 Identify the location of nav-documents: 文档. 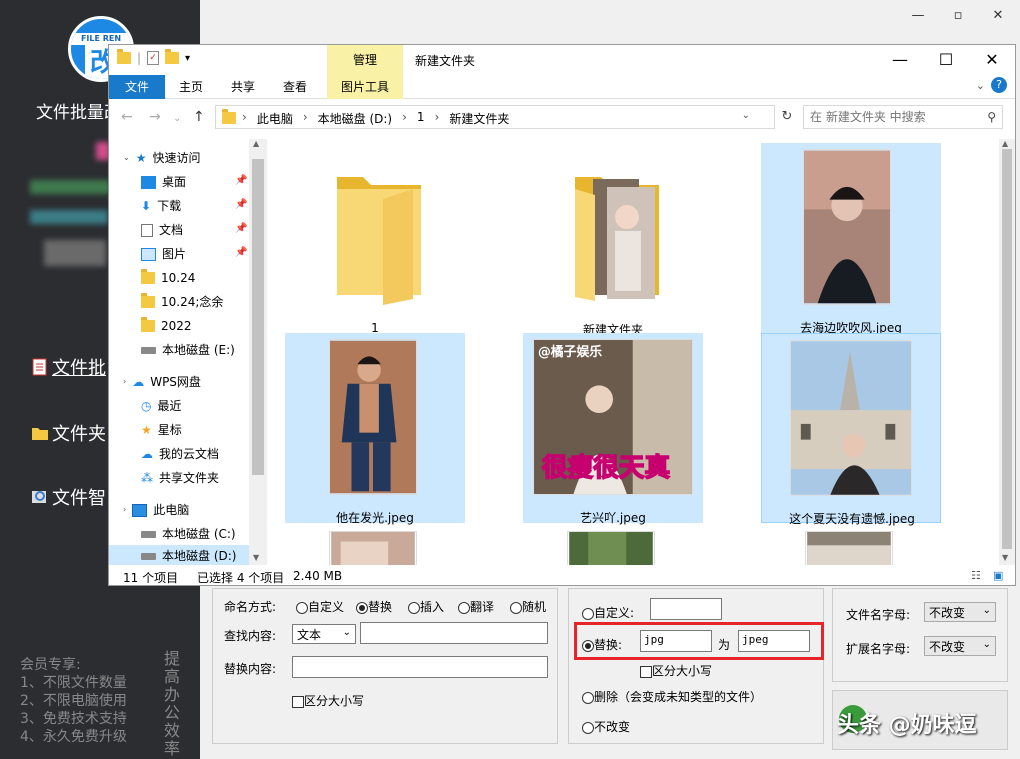
(162, 230).